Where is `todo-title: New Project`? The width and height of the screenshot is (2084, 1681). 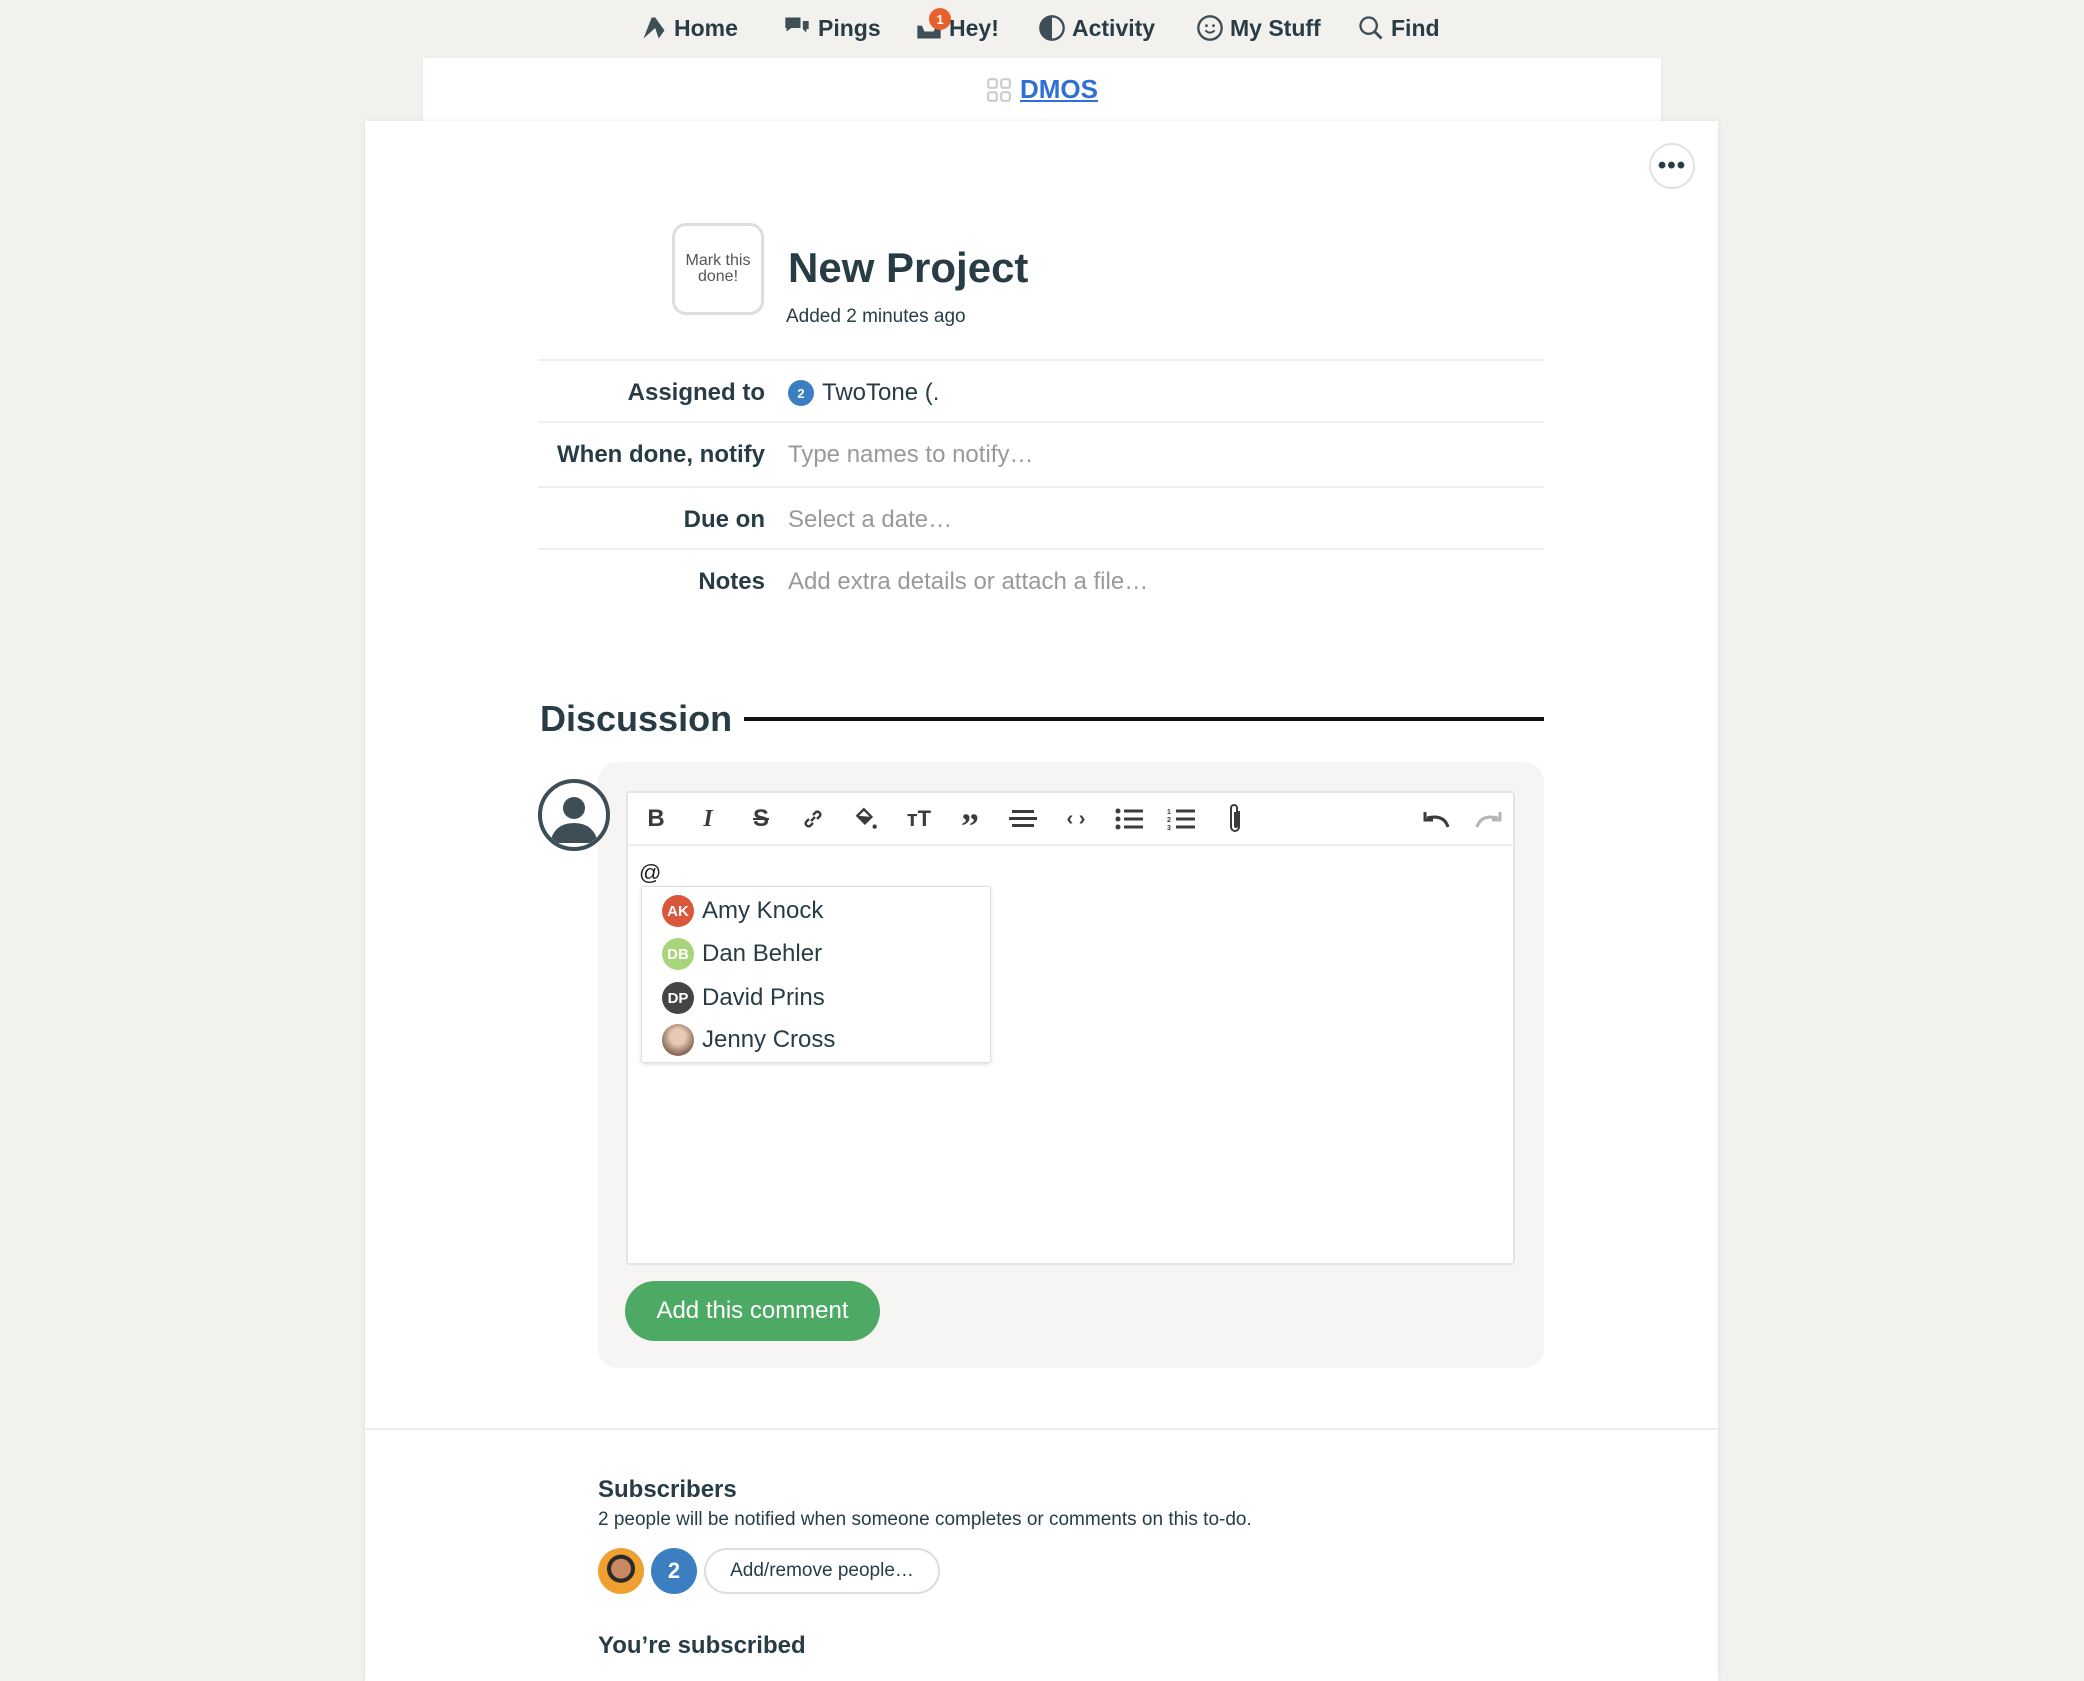 todo-title: New Project is located at coordinates (908, 268).